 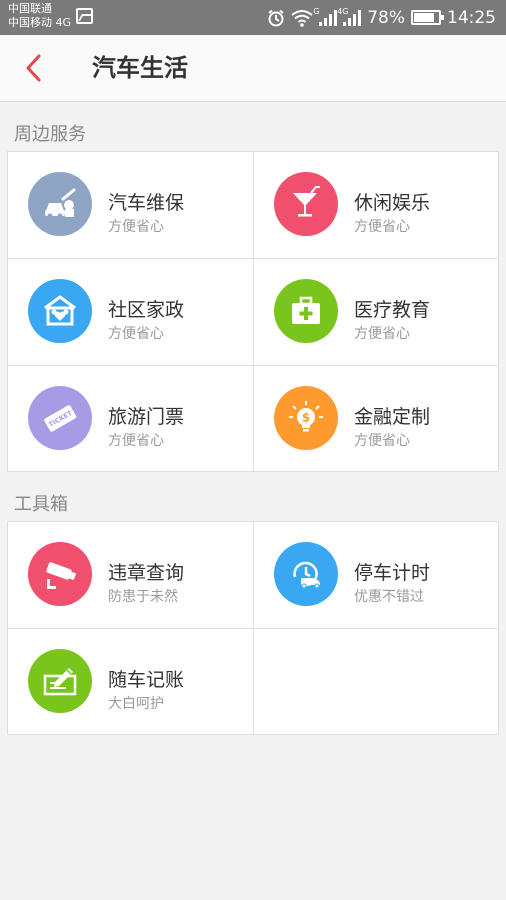 What do you see at coordinates (392, 573) in the screenshot?
I see `tool-title: 停车计时` at bounding box center [392, 573].